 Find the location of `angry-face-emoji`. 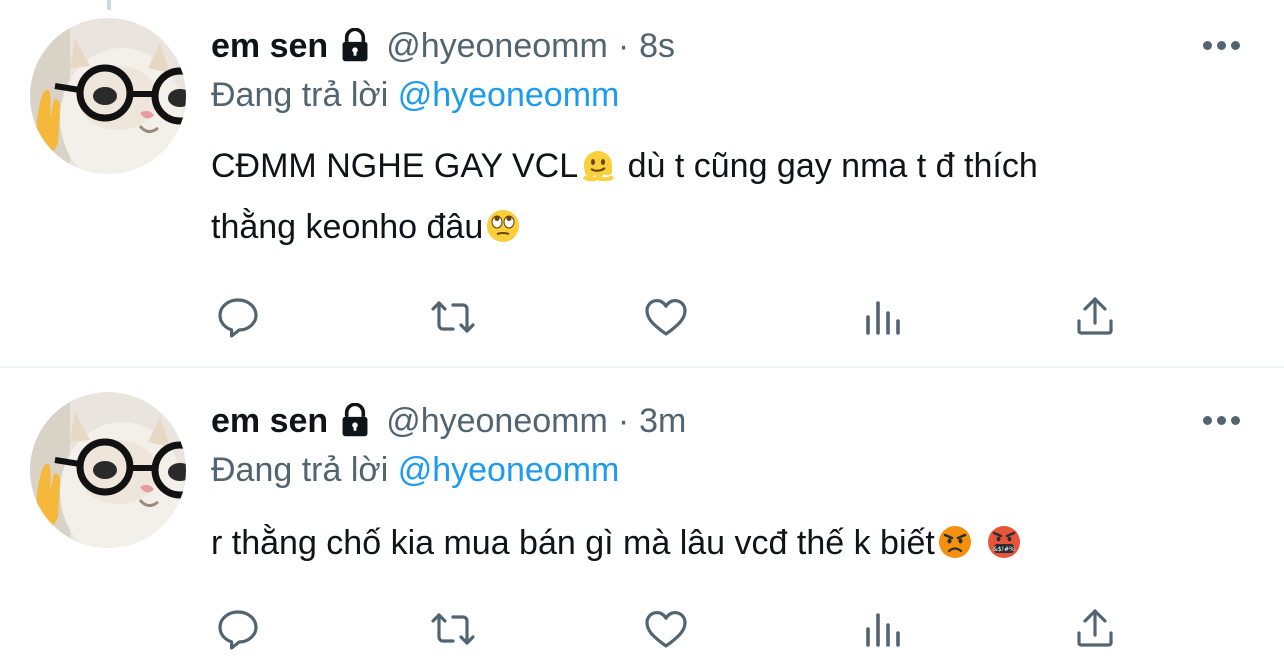

angry-face-emoji is located at coordinates (955, 538).